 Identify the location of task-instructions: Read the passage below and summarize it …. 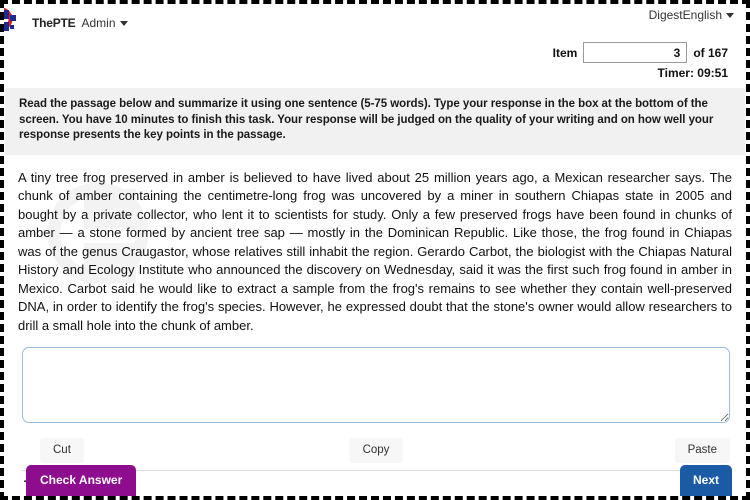
(375, 121).